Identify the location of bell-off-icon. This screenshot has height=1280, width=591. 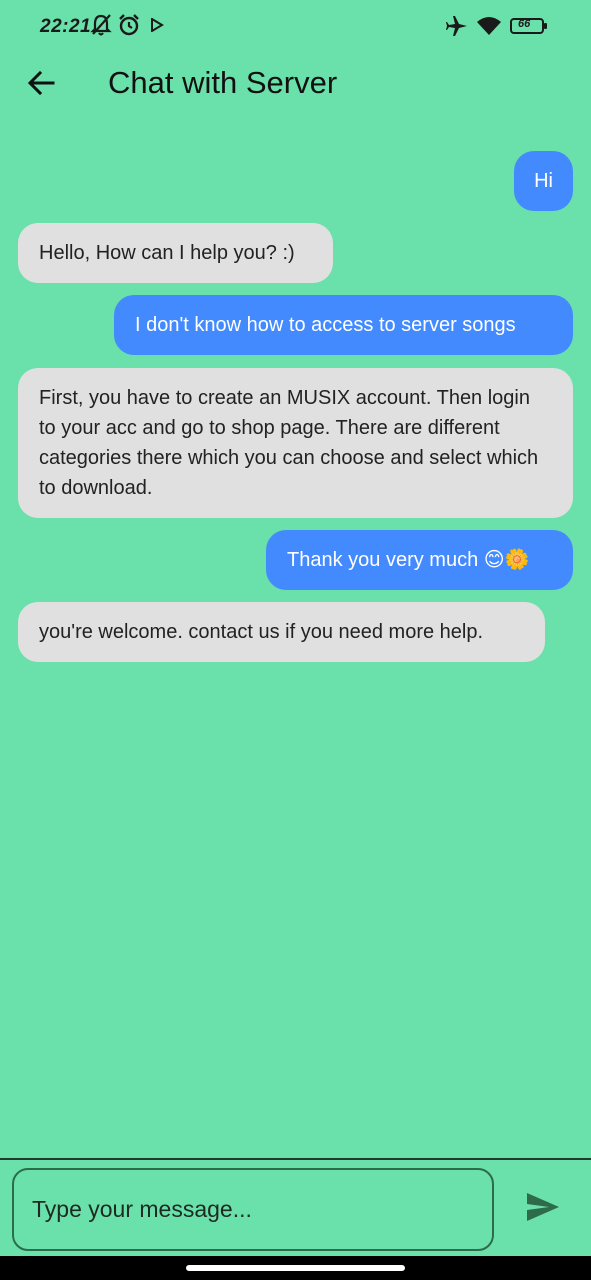
(101, 27).